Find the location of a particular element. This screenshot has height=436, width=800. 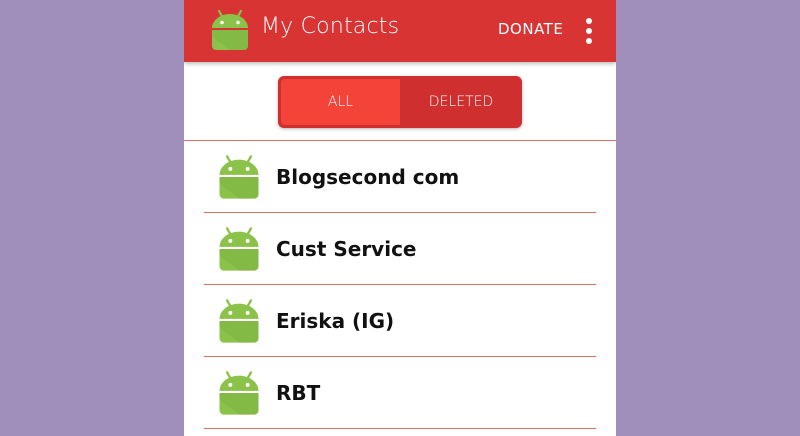

divider is located at coordinates (400, 428).